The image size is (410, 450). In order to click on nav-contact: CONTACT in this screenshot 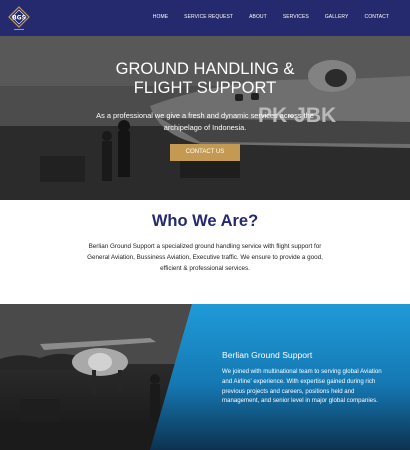, I will do `click(377, 17)`.